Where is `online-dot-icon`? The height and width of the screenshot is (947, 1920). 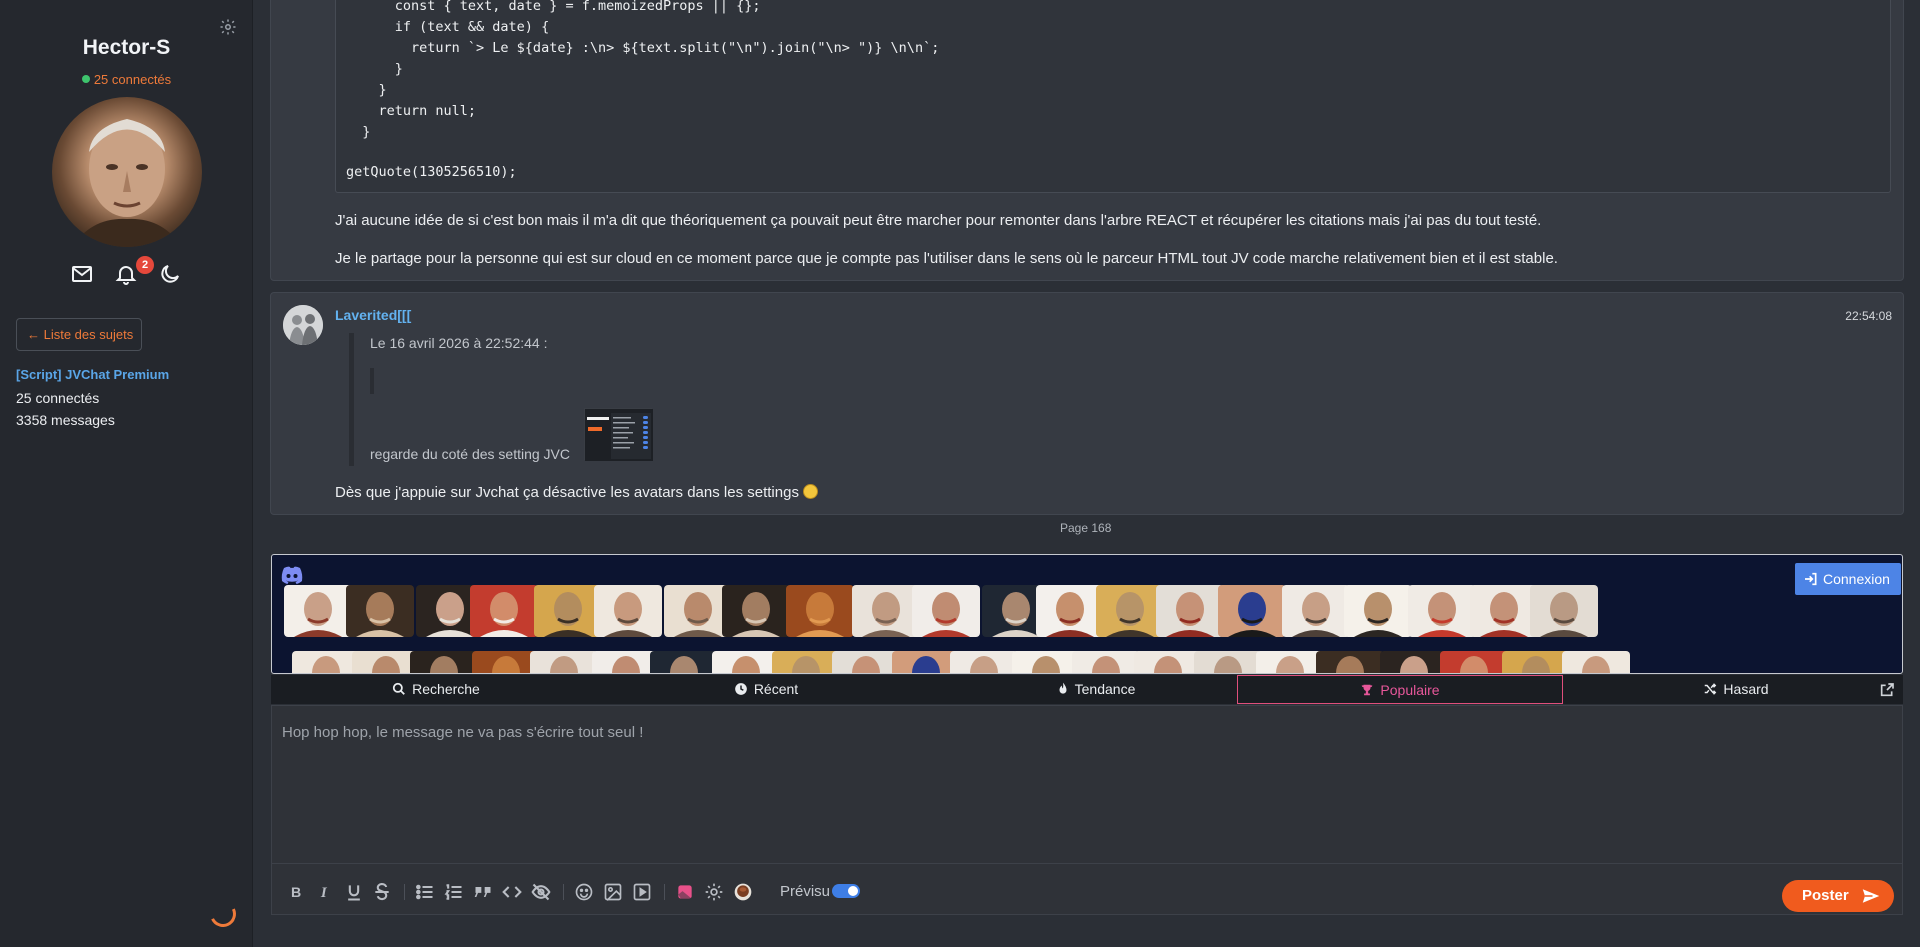 online-dot-icon is located at coordinates (85, 79).